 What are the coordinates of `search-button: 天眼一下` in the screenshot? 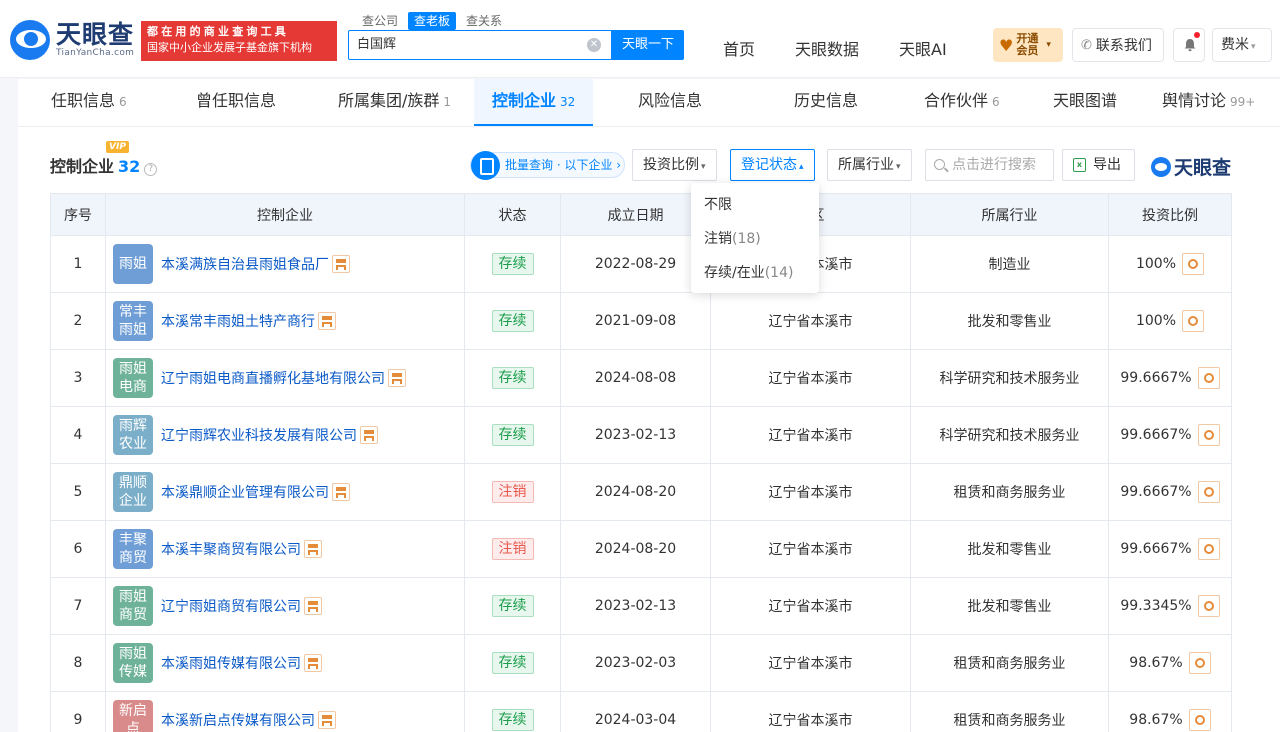 It's located at (648, 45).